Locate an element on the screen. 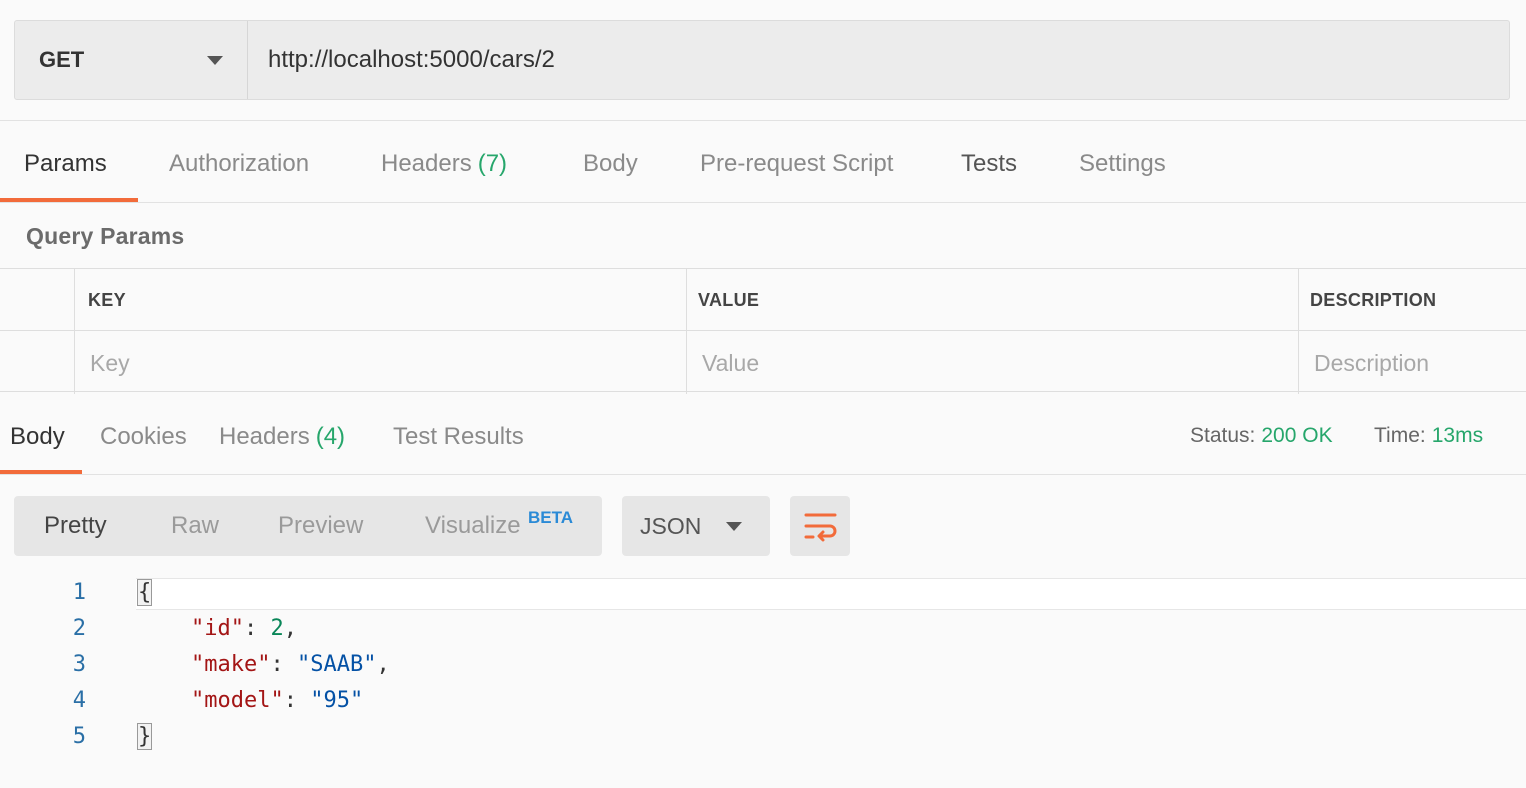 This screenshot has width=1526, height=788. tab-test-results: Test Results is located at coordinates (458, 437).